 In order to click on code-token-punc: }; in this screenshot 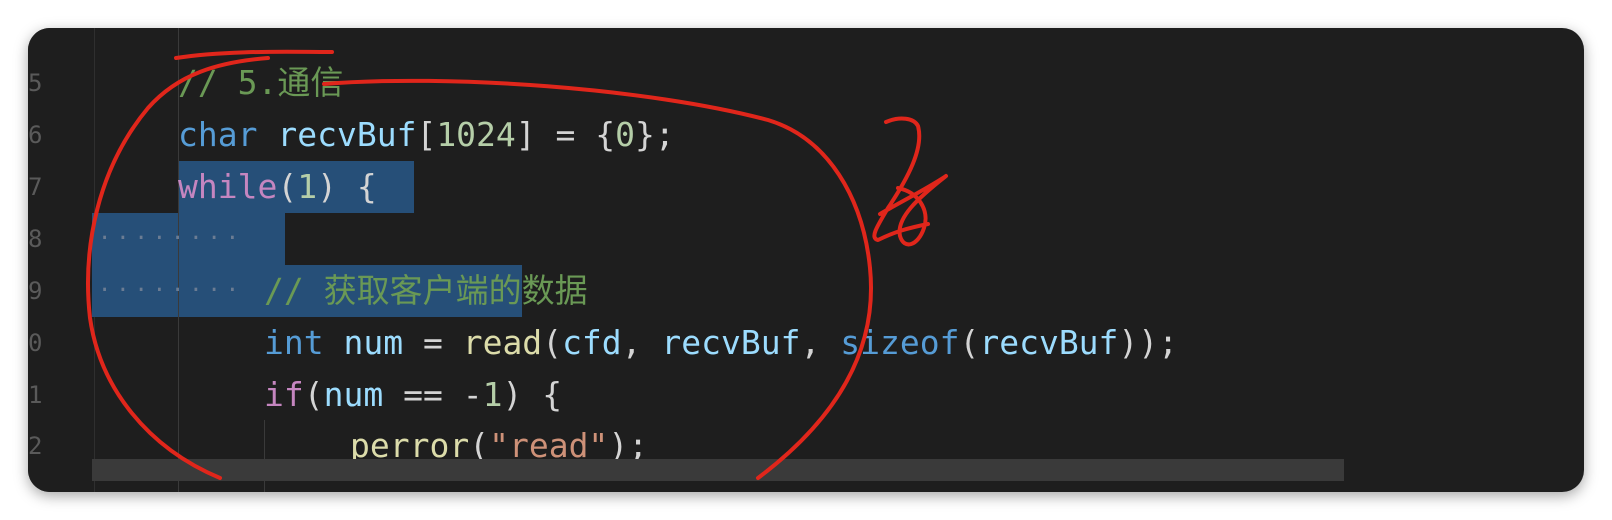, I will do `click(655, 134)`.